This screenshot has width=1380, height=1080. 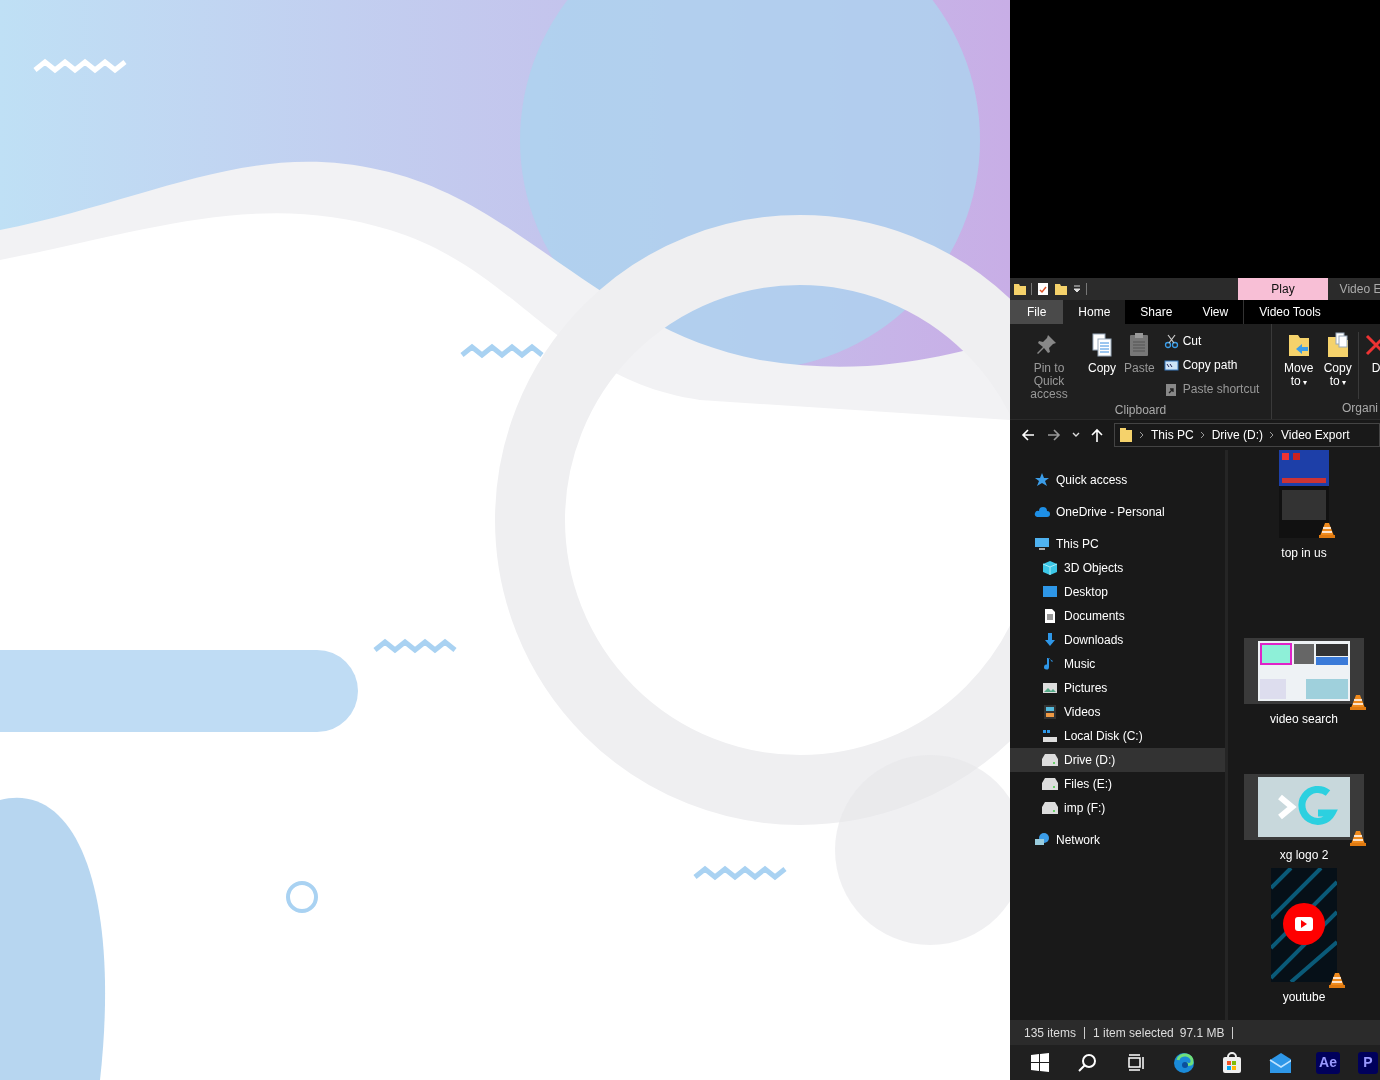 What do you see at coordinates (1117, 688) in the screenshot?
I see `nav-item: Pictures` at bounding box center [1117, 688].